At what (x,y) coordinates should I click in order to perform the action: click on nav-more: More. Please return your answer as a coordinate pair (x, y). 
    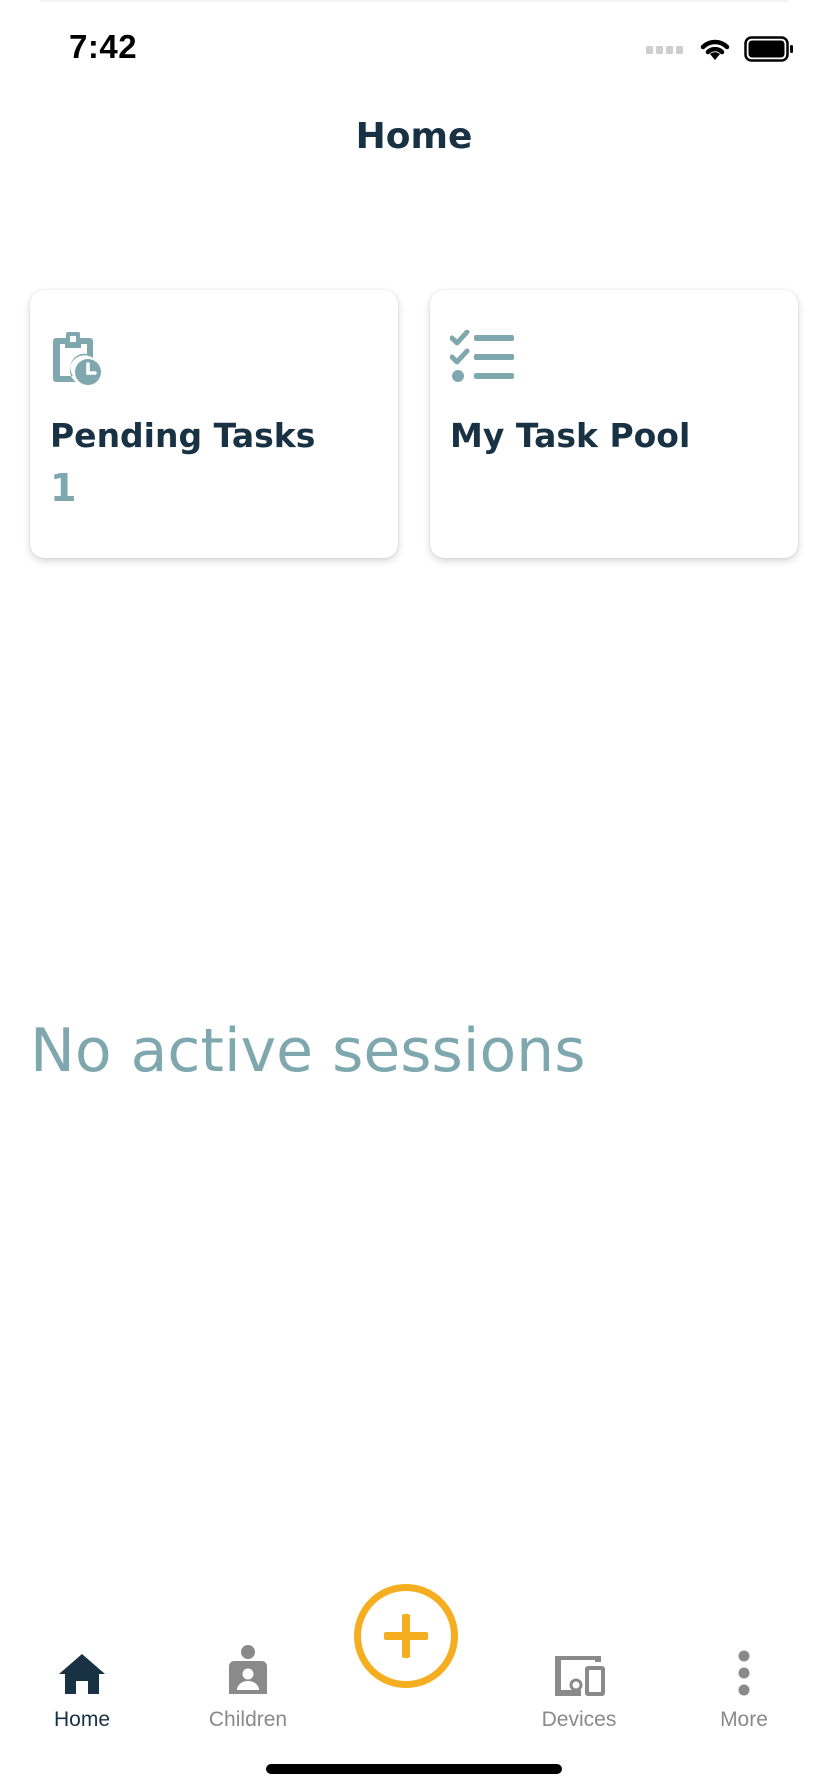
    Looking at the image, I should click on (744, 1686).